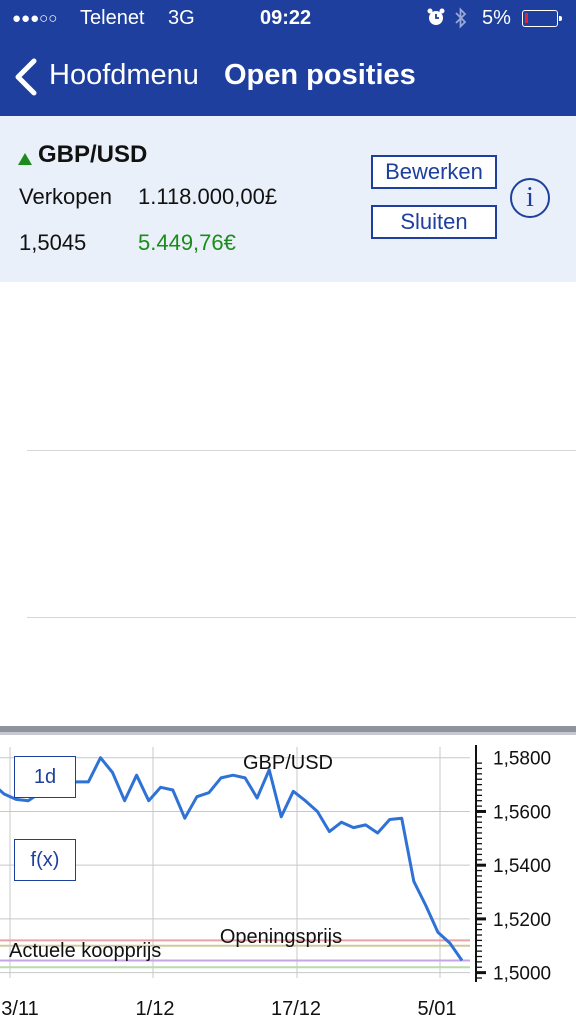 The width and height of the screenshot is (576, 1024). What do you see at coordinates (522, 812) in the screenshot?
I see `y-tick-label: 1,5600` at bounding box center [522, 812].